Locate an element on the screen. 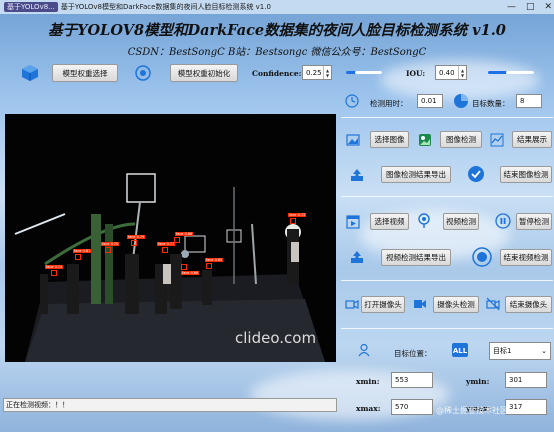 The image size is (554, 432). iou-spinbox: 0.40 ▲ ▼ is located at coordinates (451, 72).